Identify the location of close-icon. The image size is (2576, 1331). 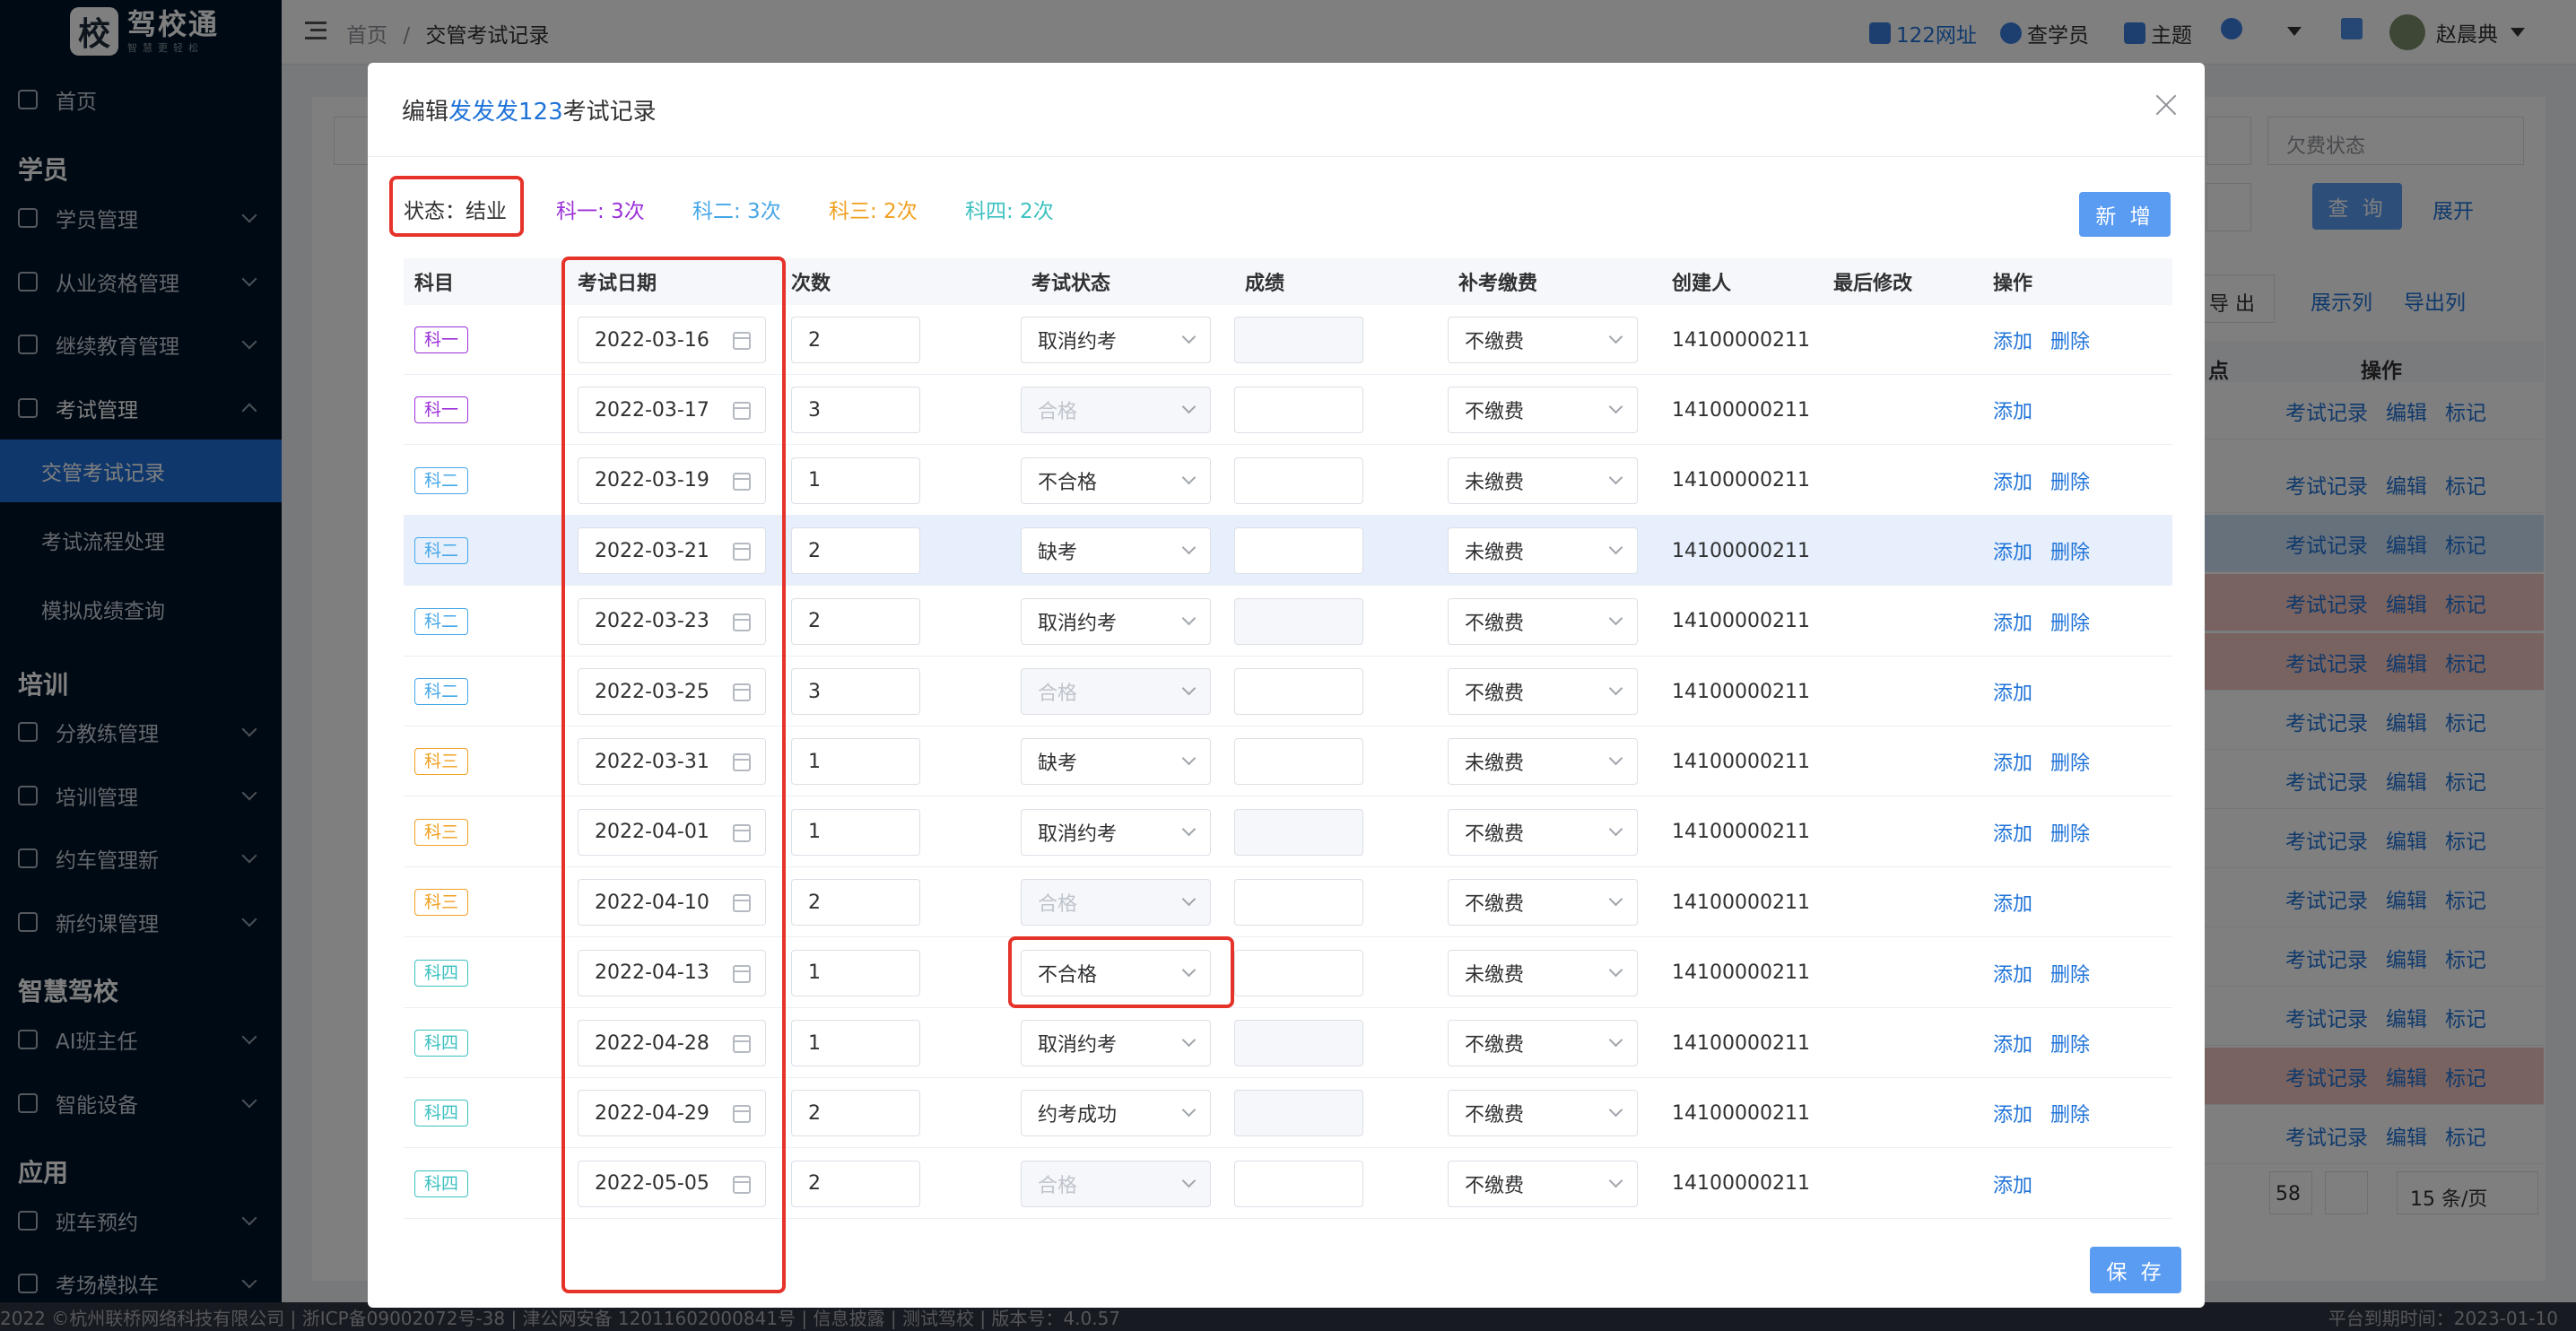
(2166, 105).